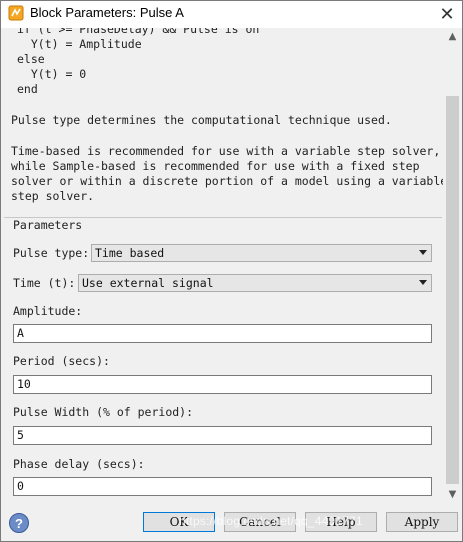 The image size is (463, 542). What do you see at coordinates (222, 435) in the screenshot?
I see `pulse-width-field: 5` at bounding box center [222, 435].